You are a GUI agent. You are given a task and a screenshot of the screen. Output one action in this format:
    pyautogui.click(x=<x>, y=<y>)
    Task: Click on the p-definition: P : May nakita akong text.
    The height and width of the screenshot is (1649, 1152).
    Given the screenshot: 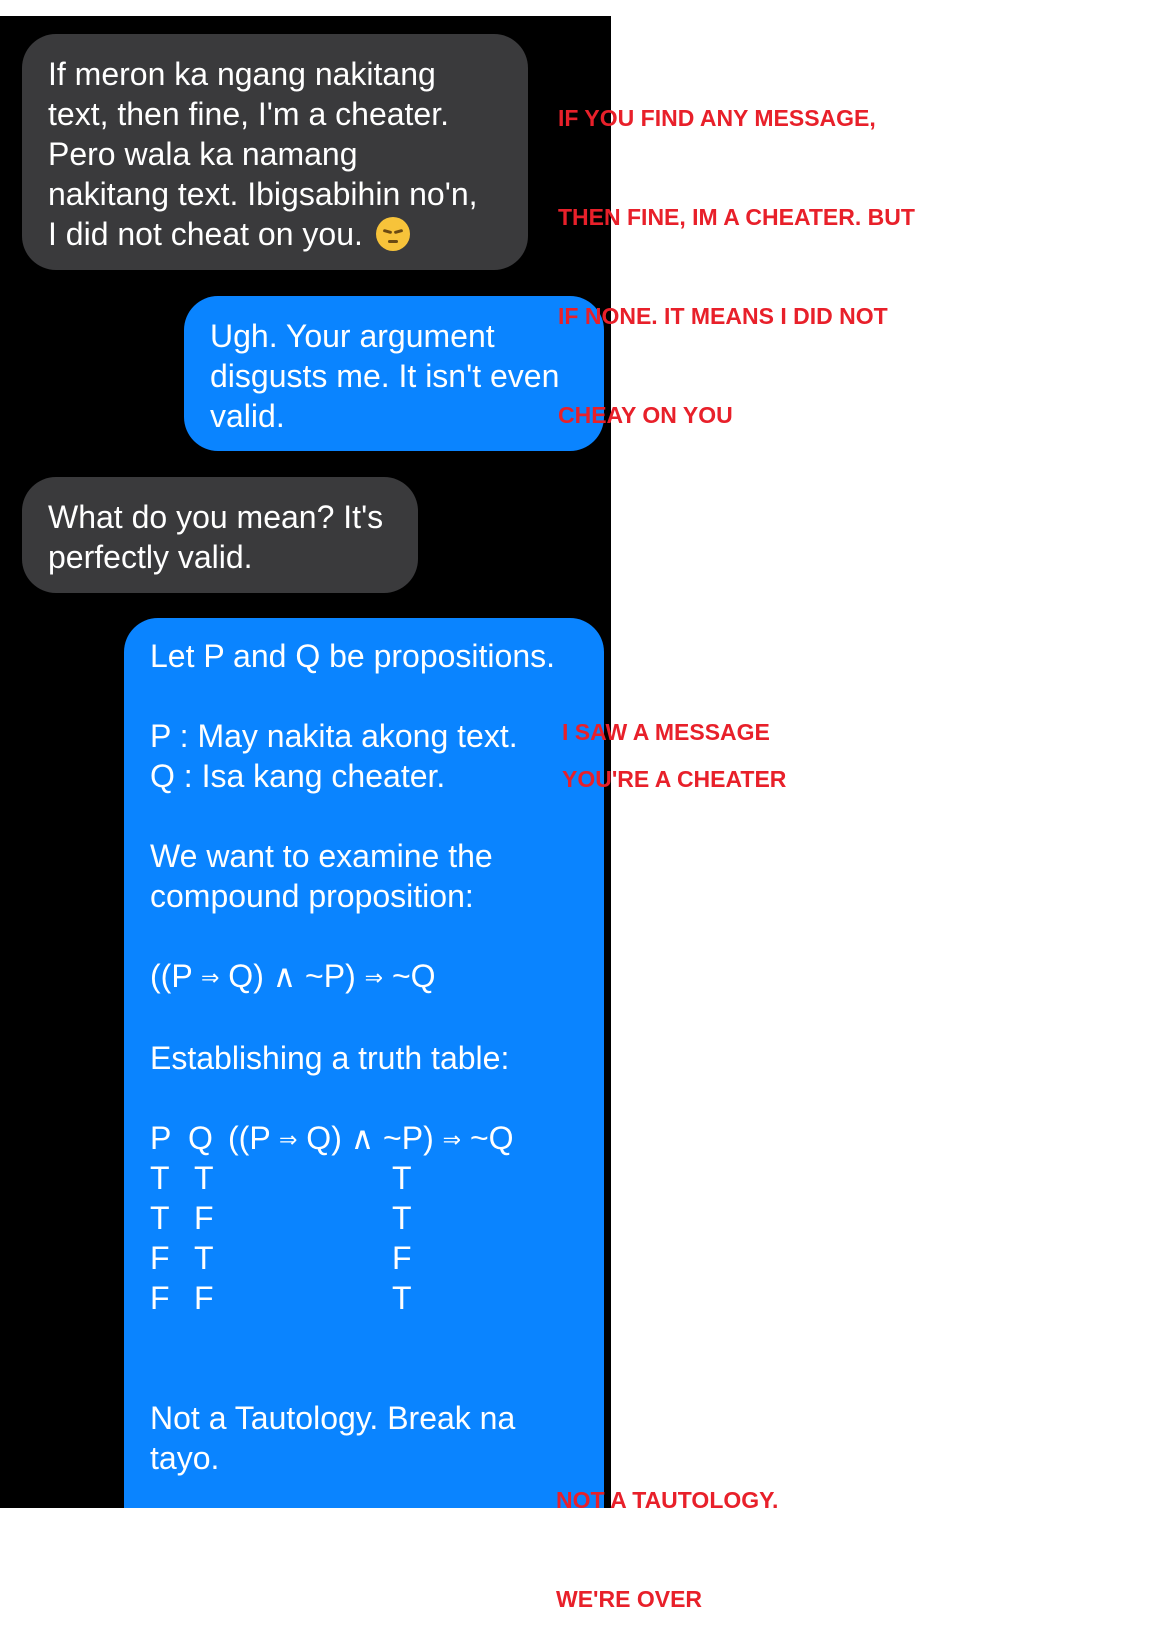 What is the action you would take?
    pyautogui.click(x=334, y=736)
    